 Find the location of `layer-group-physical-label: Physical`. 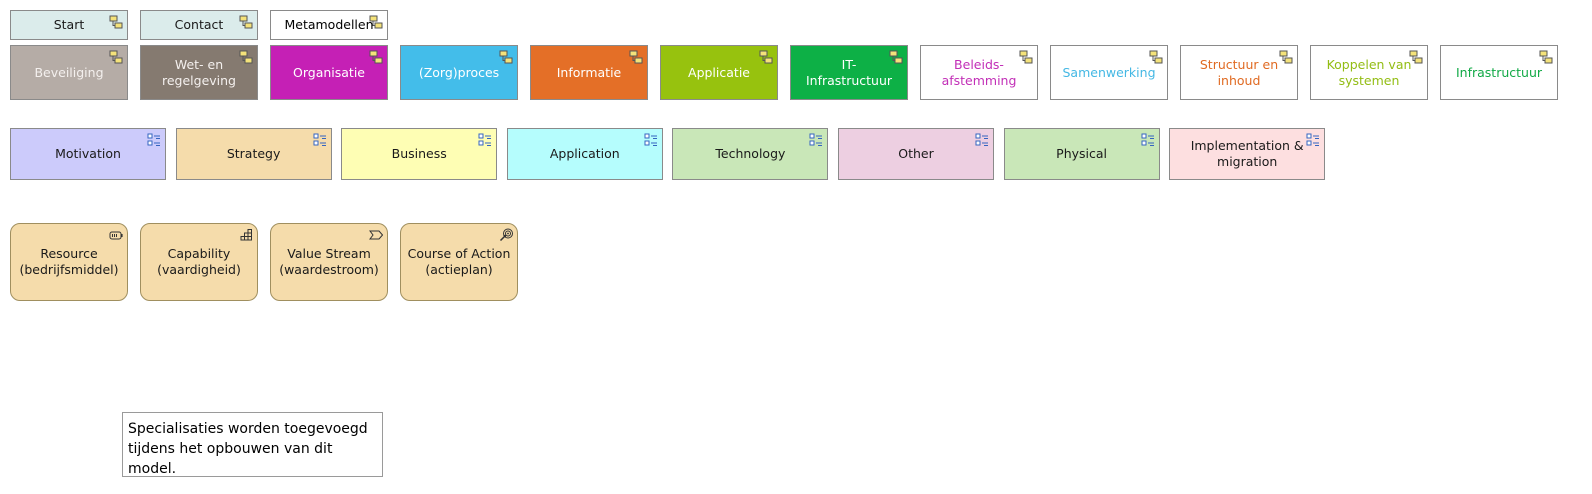

layer-group-physical-label: Physical is located at coordinates (1082, 153).